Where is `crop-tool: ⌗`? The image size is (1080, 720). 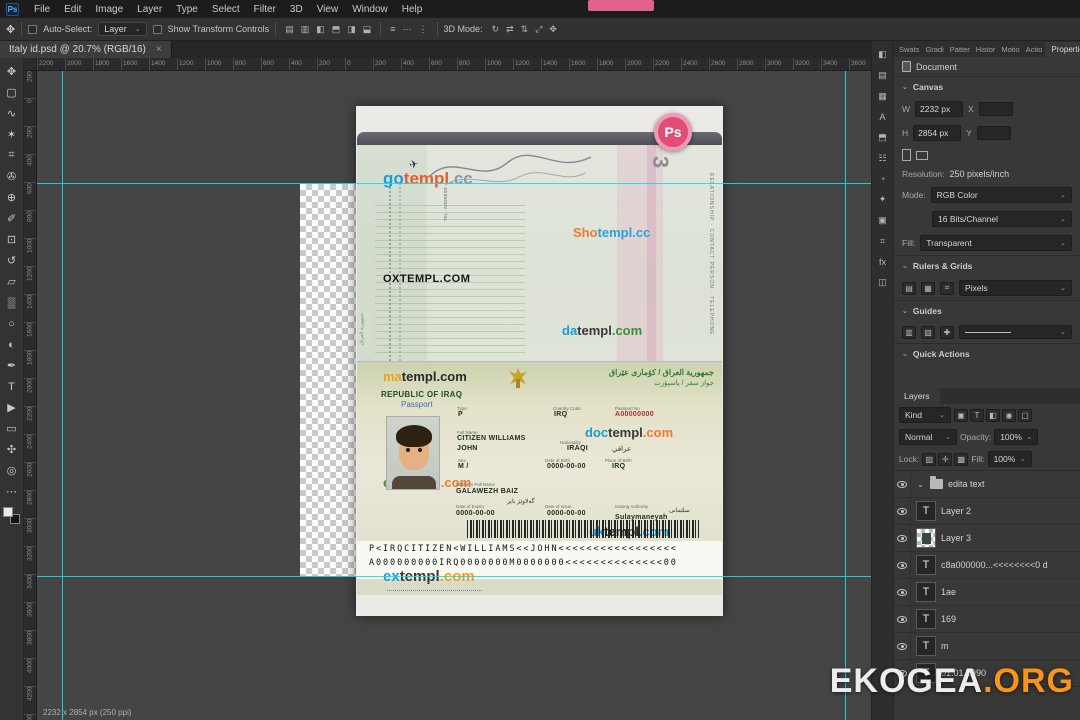 crop-tool: ⌗ is located at coordinates (12, 155).